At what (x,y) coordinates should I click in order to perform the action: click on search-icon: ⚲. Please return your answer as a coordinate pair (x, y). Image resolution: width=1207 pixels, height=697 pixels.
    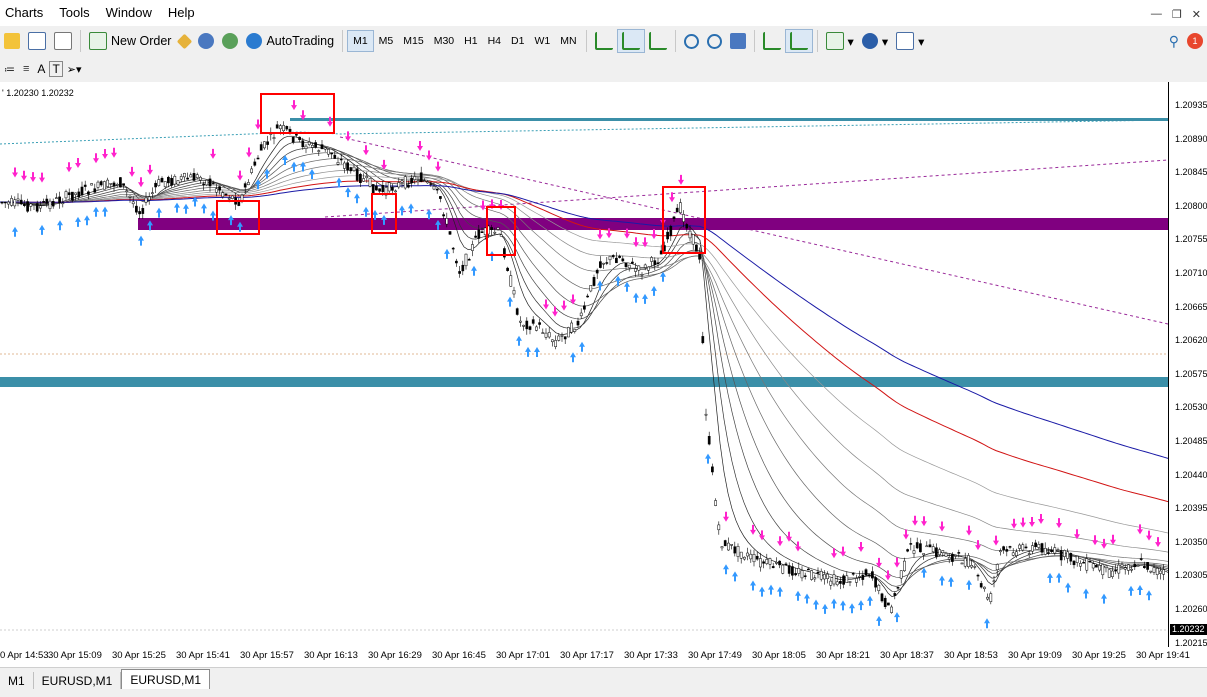
    Looking at the image, I should click on (1174, 41).